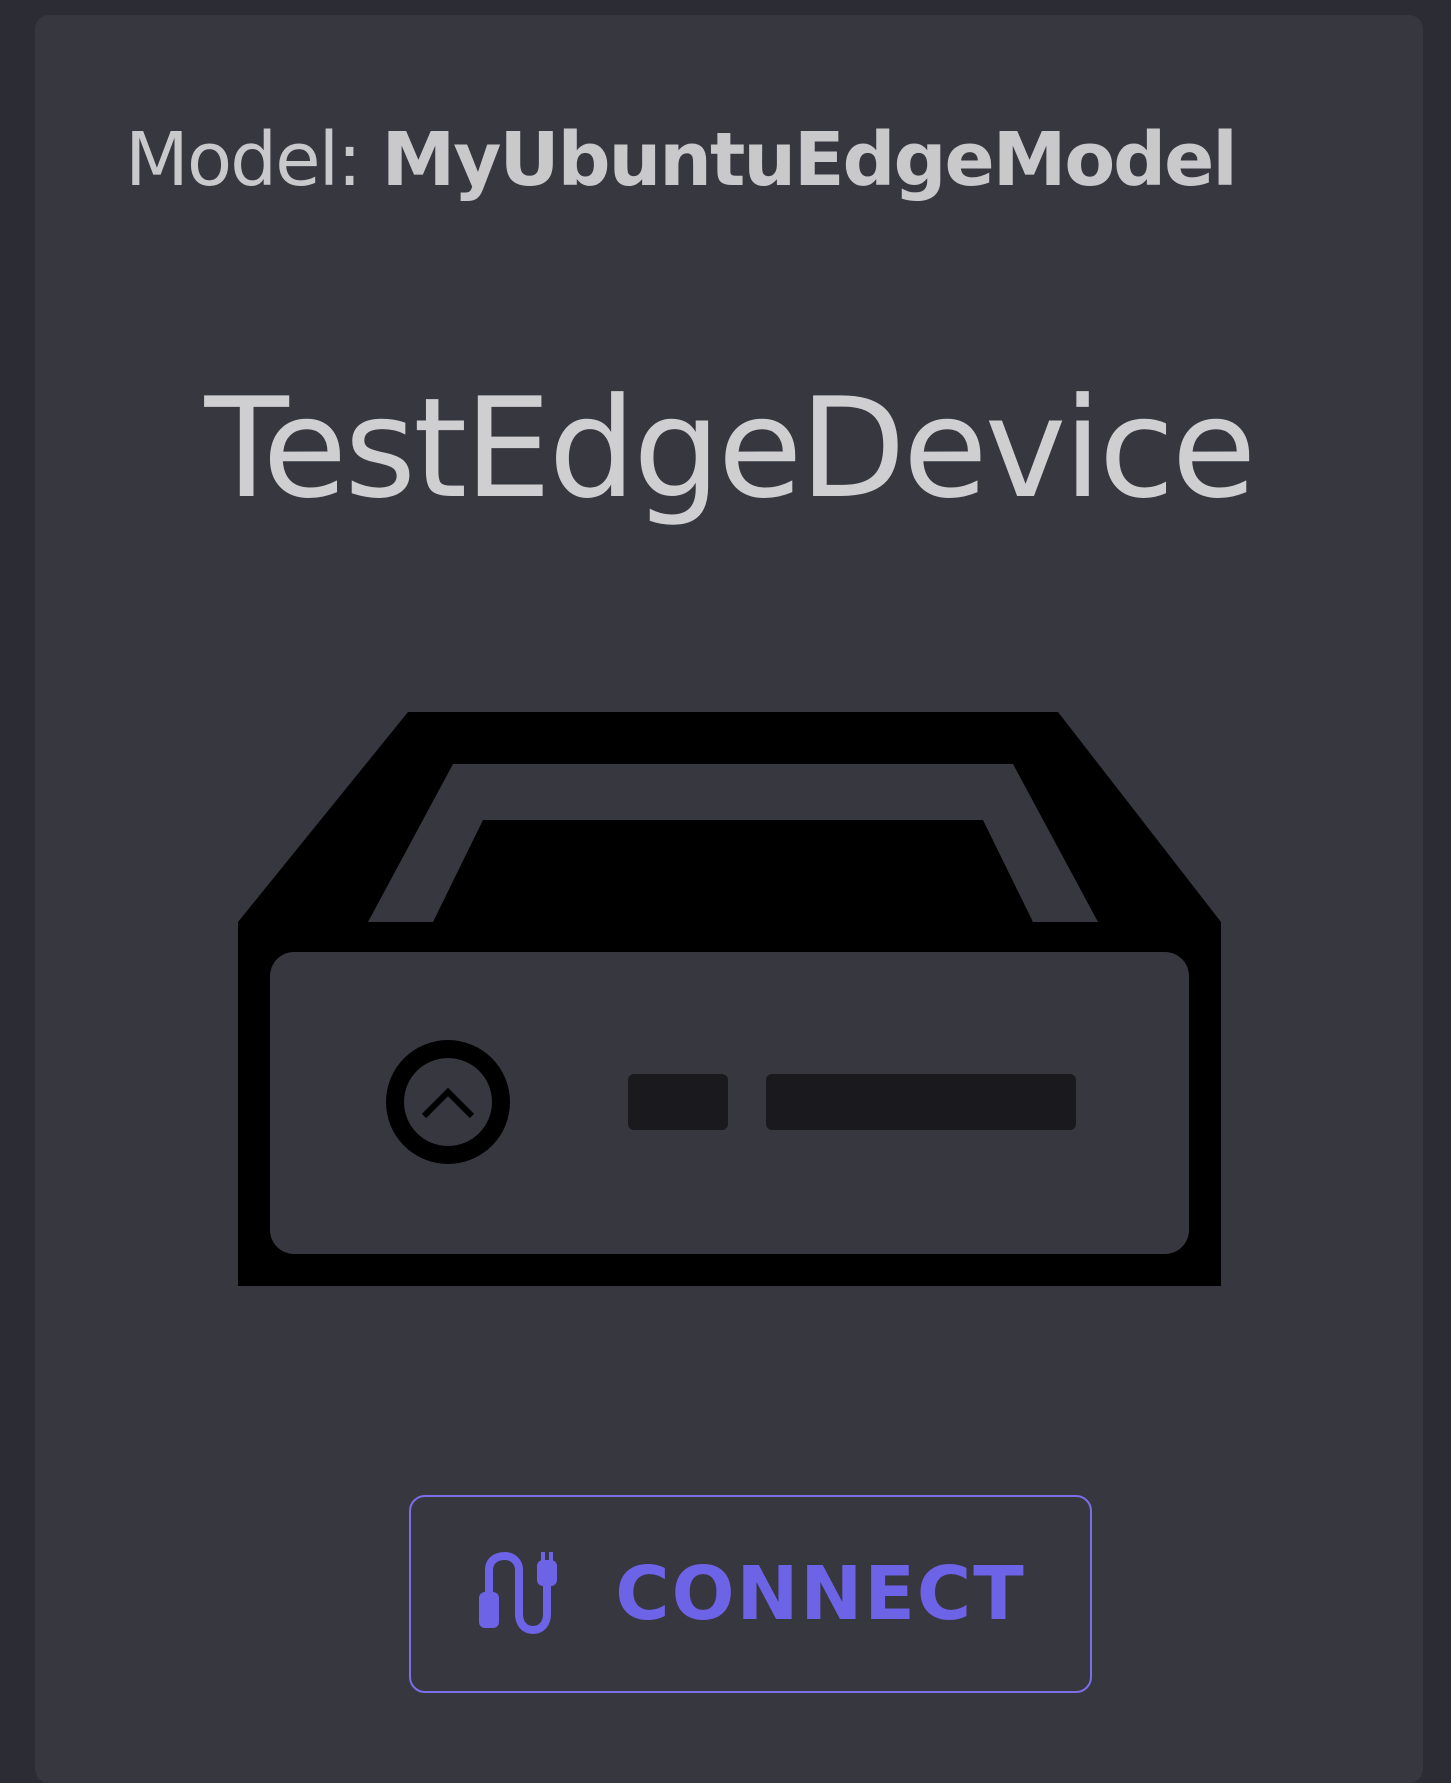  I want to click on connect-label: CONNECT, so click(820, 1594).